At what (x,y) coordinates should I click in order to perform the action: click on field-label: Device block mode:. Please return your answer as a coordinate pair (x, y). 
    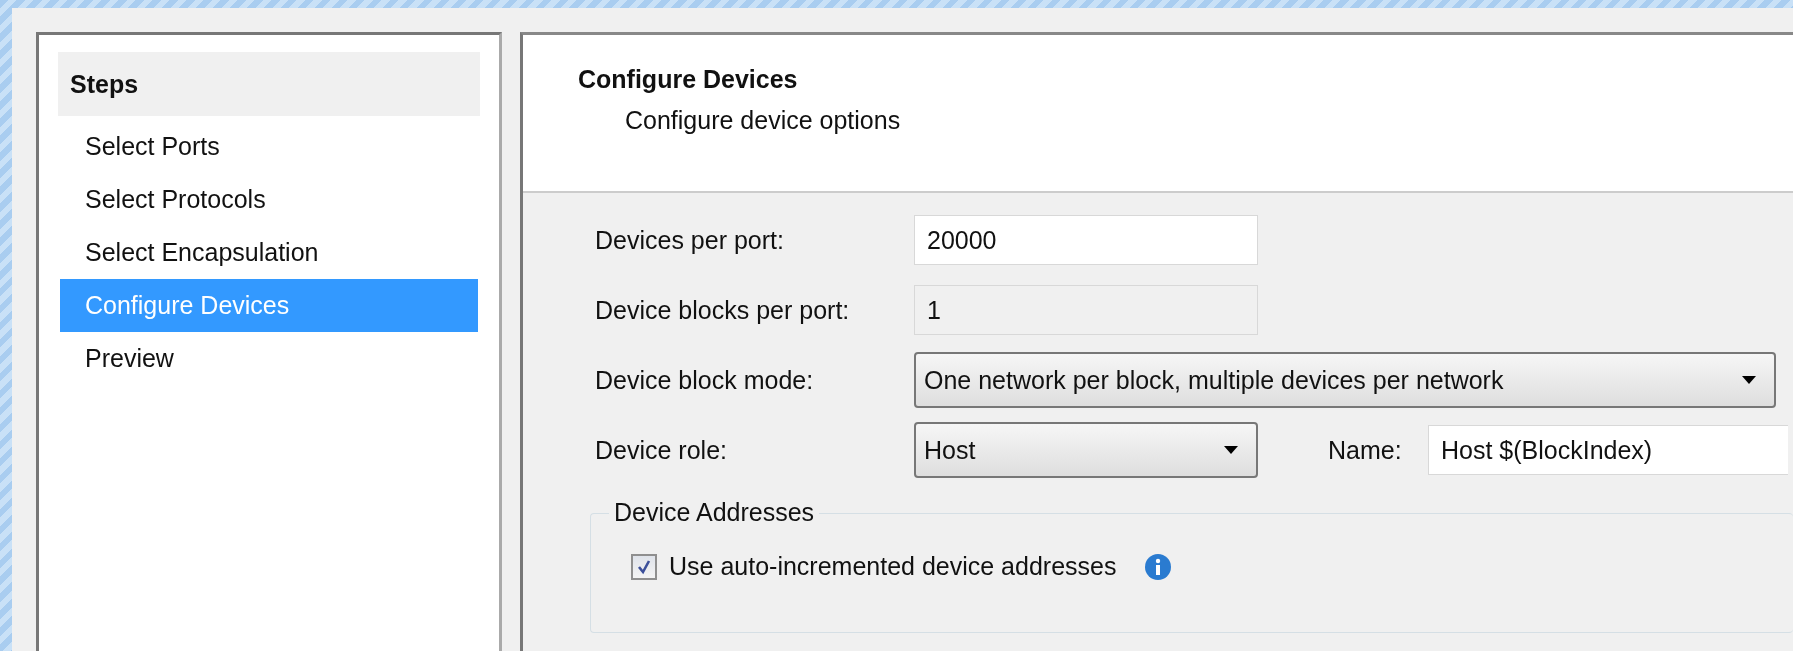
    Looking at the image, I should click on (705, 380).